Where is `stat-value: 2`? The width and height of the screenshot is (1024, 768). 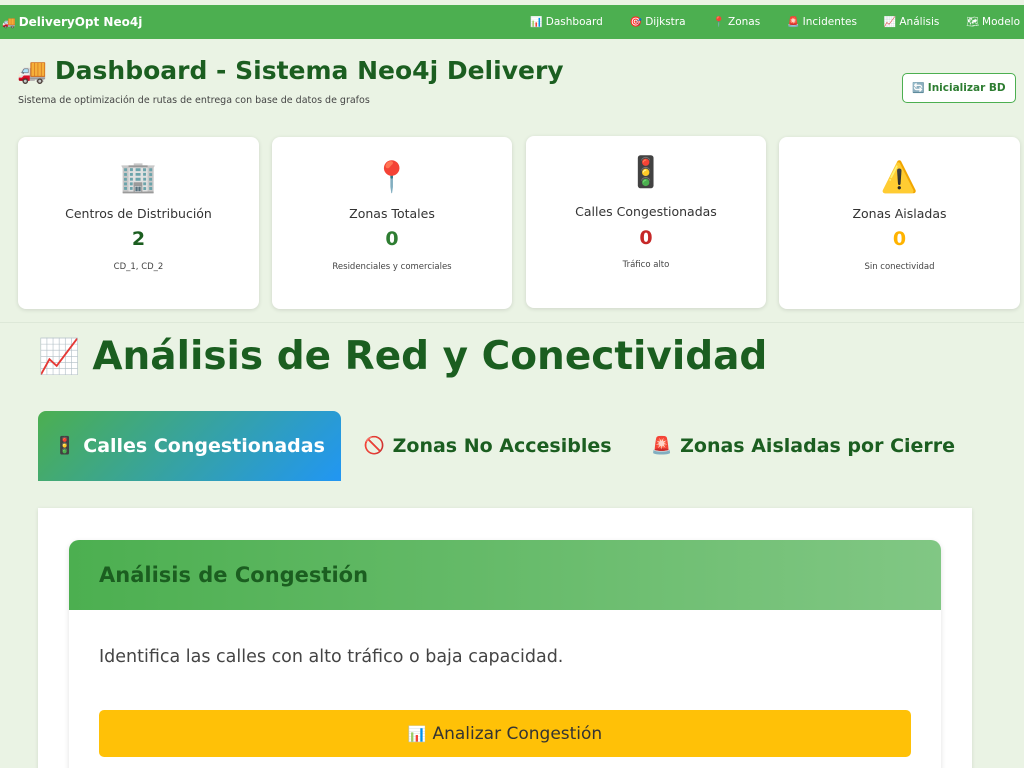
stat-value: 2 is located at coordinates (138, 239).